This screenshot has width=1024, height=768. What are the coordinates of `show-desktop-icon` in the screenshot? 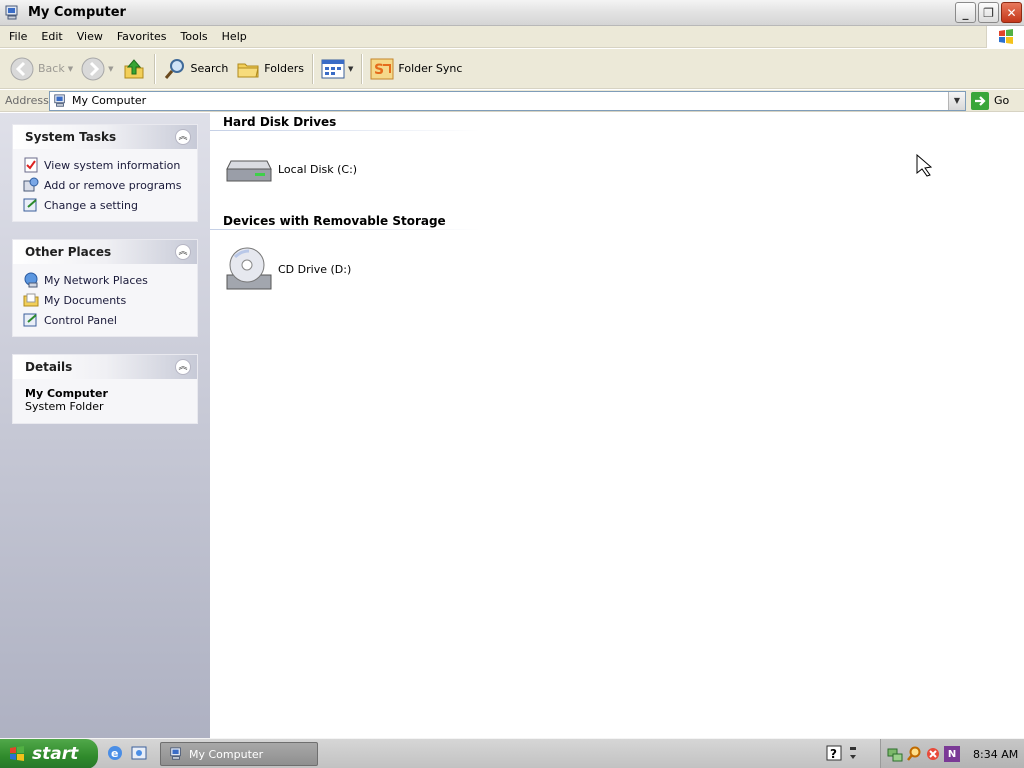 It's located at (139, 753).